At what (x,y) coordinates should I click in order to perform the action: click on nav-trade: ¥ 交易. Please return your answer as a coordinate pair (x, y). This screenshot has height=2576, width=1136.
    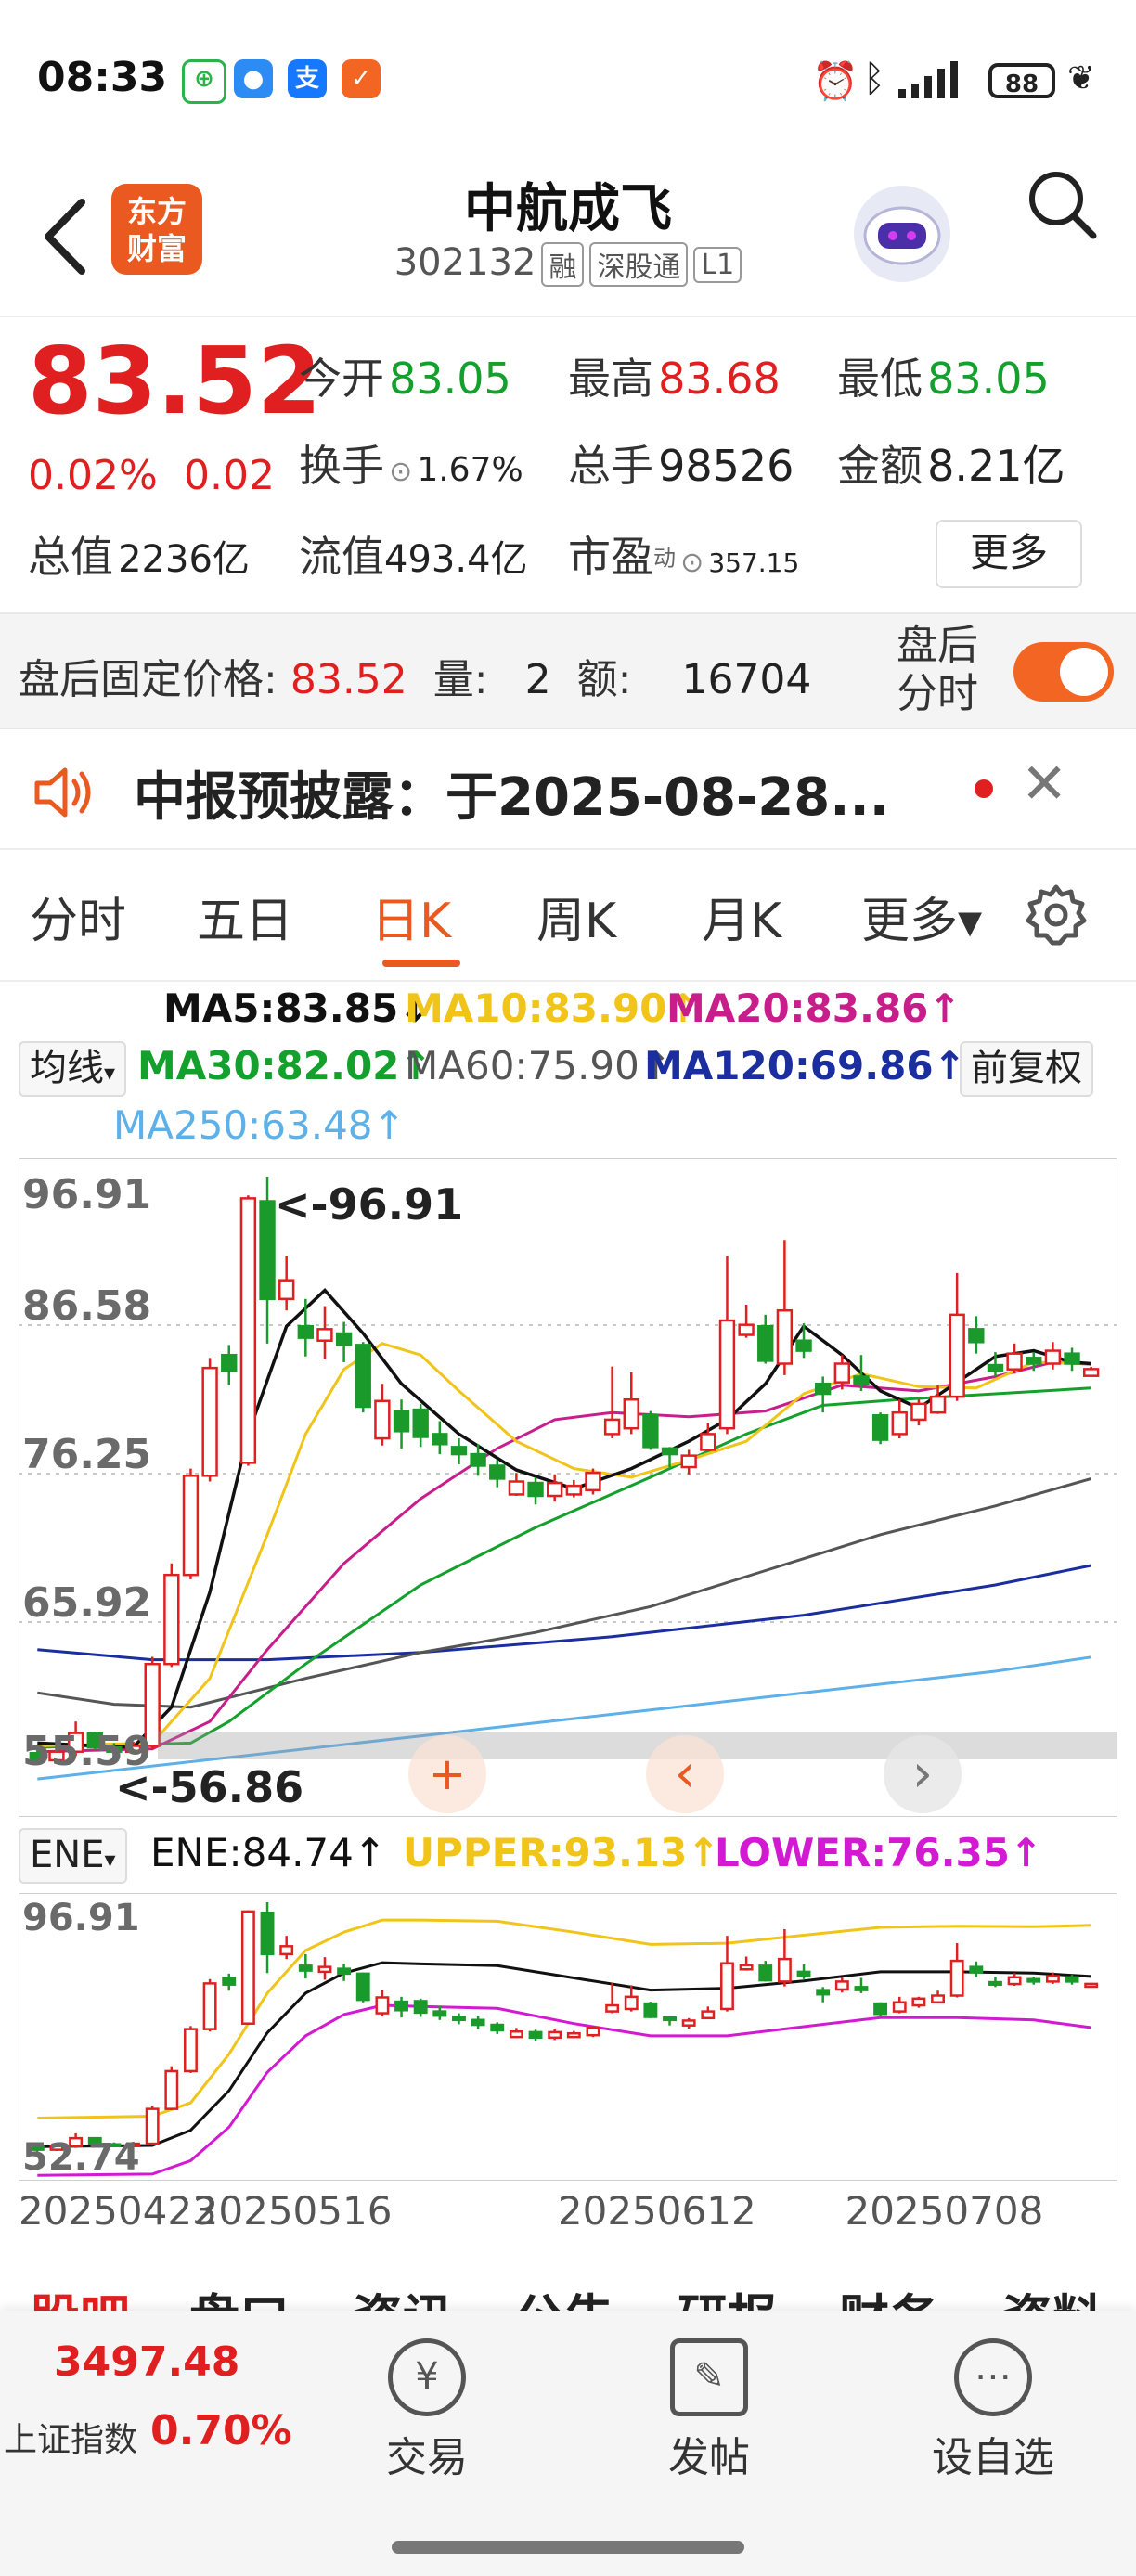
    Looking at the image, I should click on (427, 2410).